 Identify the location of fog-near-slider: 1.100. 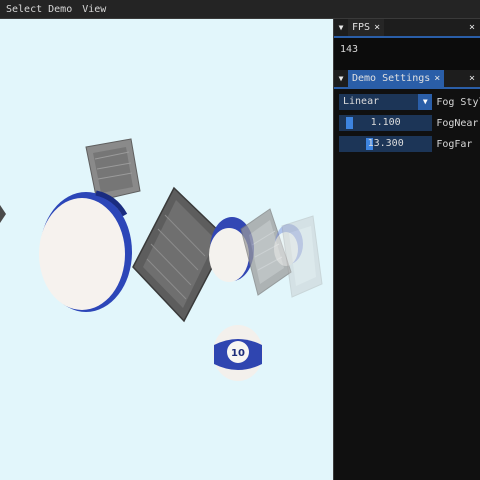
(386, 123).